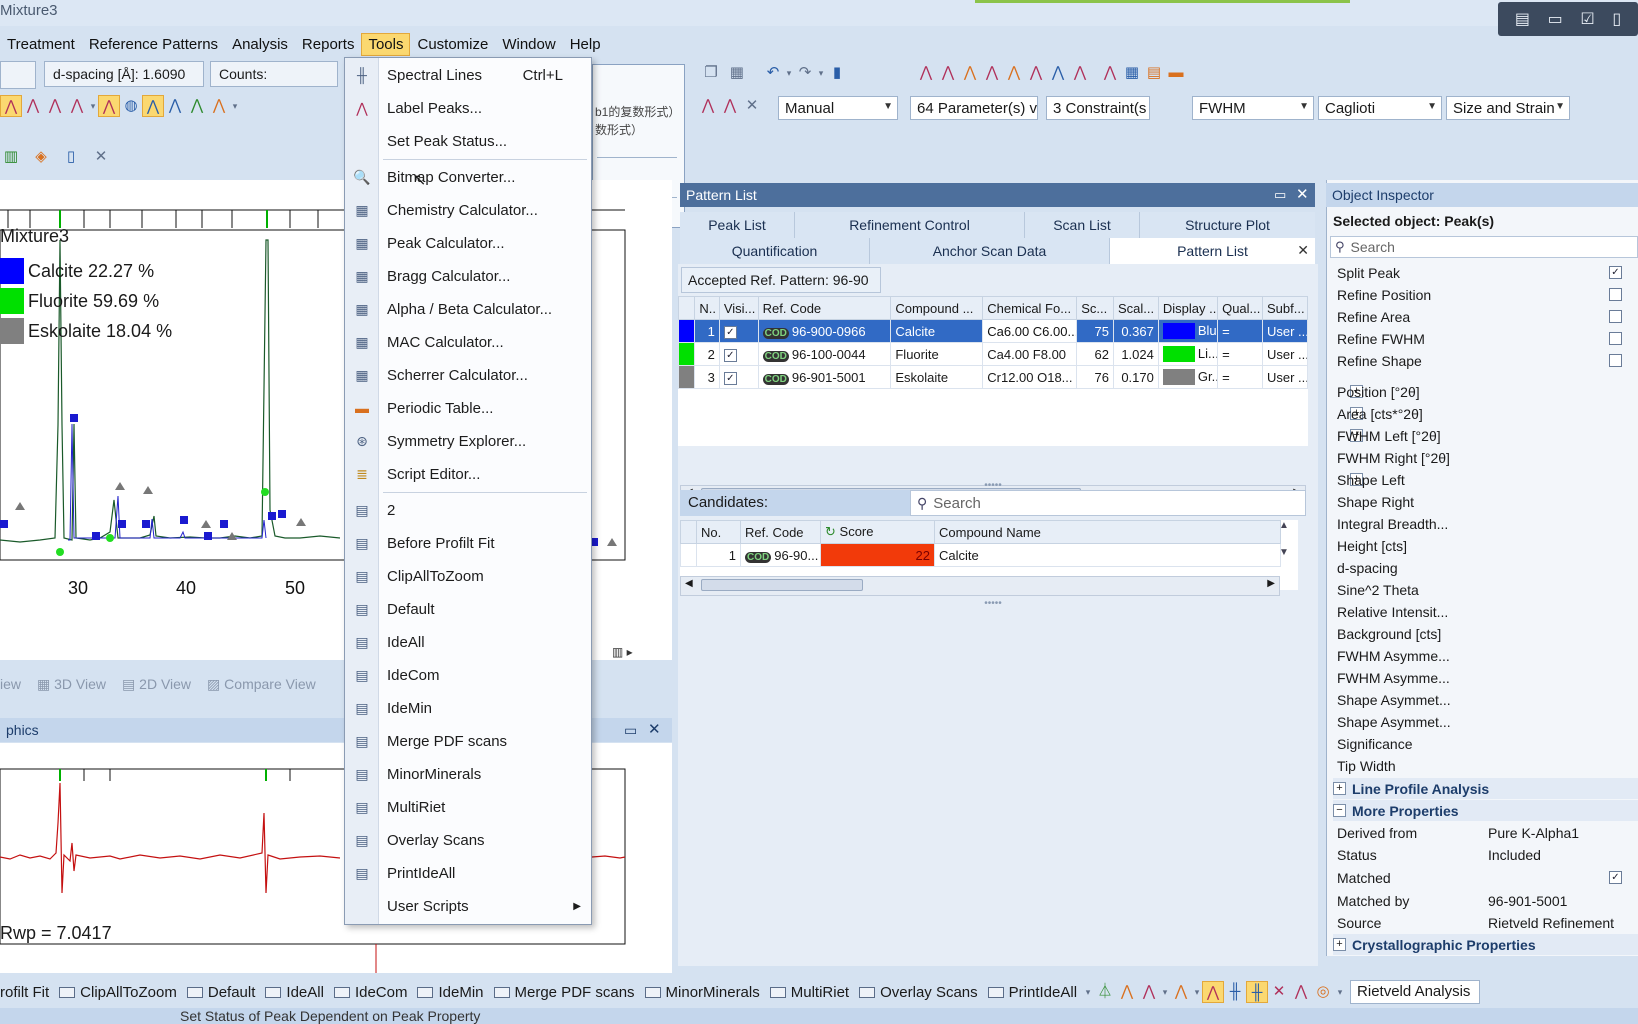  Describe the element at coordinates (1487, 413) in the screenshot. I see `prop-area: Area [cts*°2θ]` at that location.